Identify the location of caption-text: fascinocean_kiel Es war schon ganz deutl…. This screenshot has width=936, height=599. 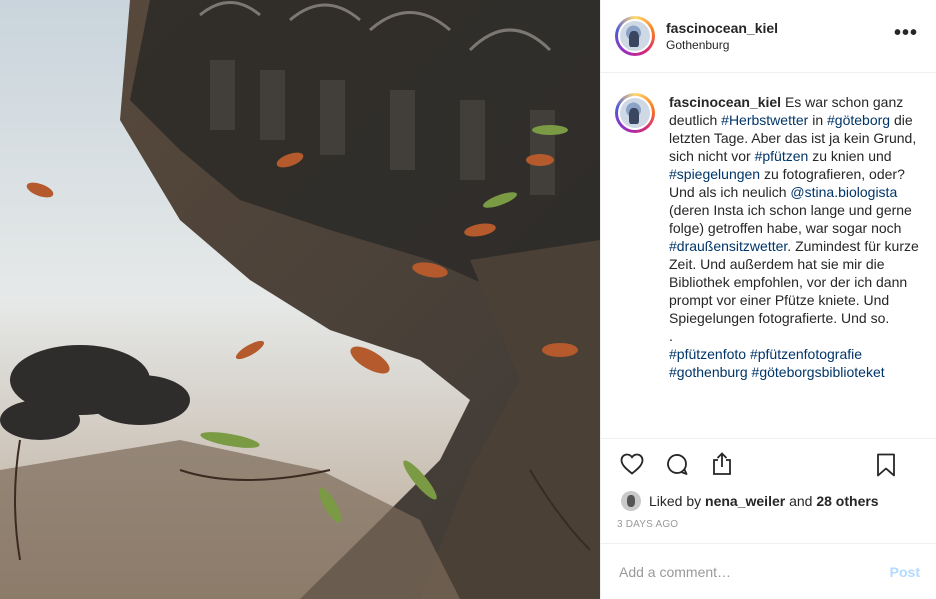
(794, 259).